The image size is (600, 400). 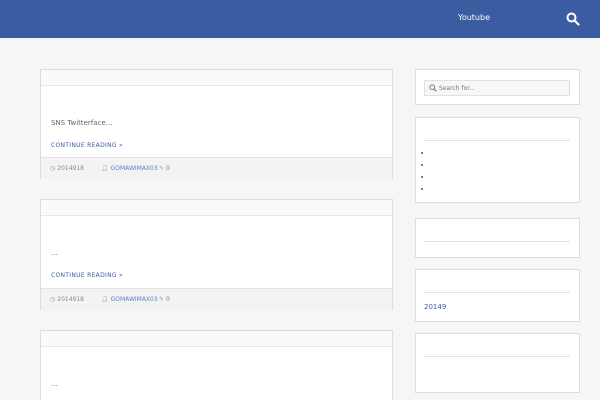 I want to click on nav-link-youtube: Youtube, so click(x=474, y=17).